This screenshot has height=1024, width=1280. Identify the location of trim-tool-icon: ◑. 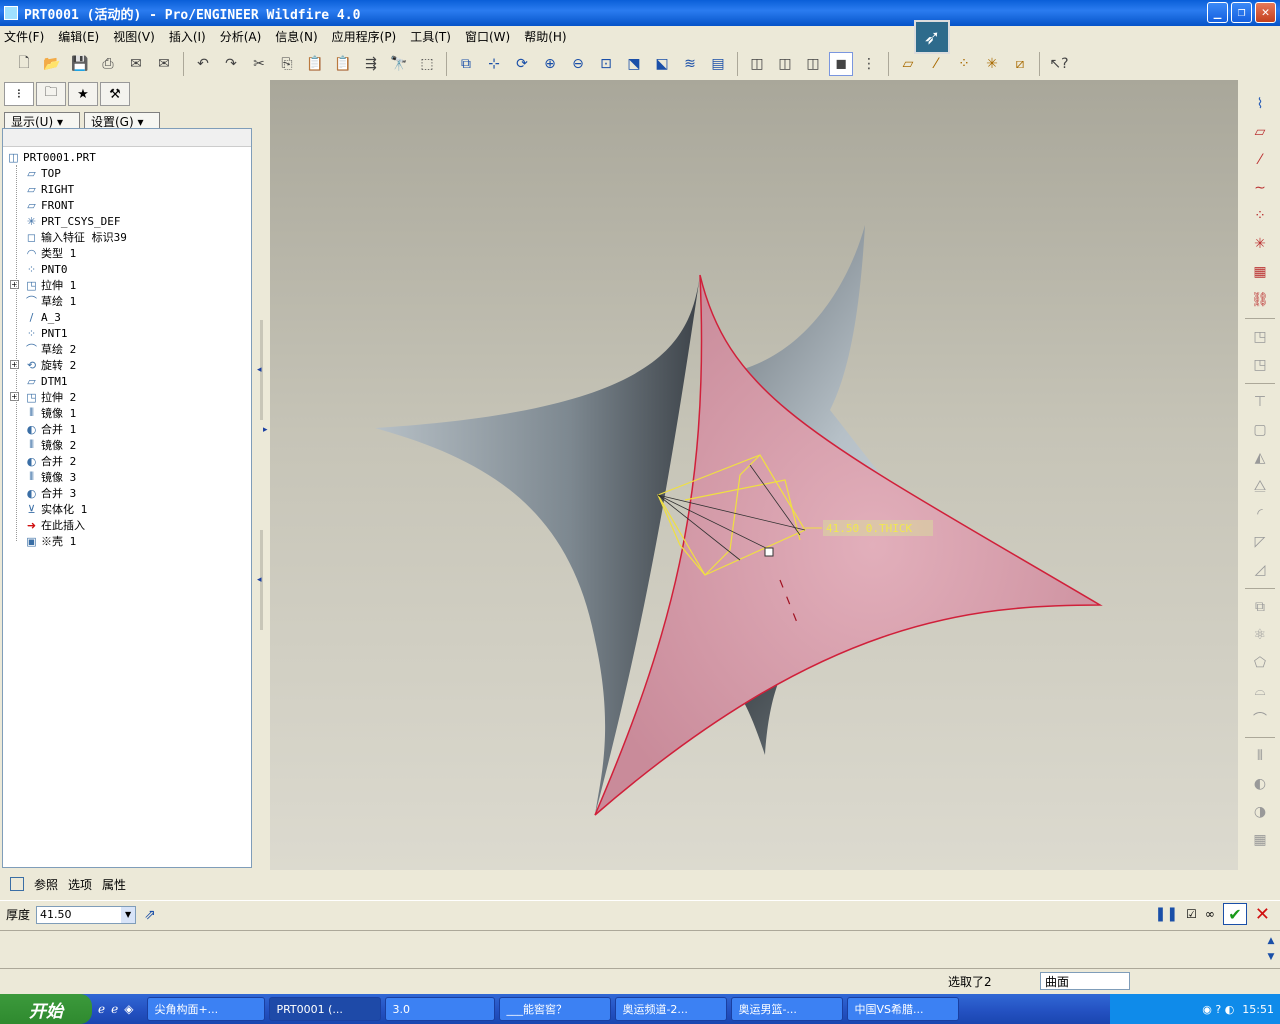
(1260, 812).